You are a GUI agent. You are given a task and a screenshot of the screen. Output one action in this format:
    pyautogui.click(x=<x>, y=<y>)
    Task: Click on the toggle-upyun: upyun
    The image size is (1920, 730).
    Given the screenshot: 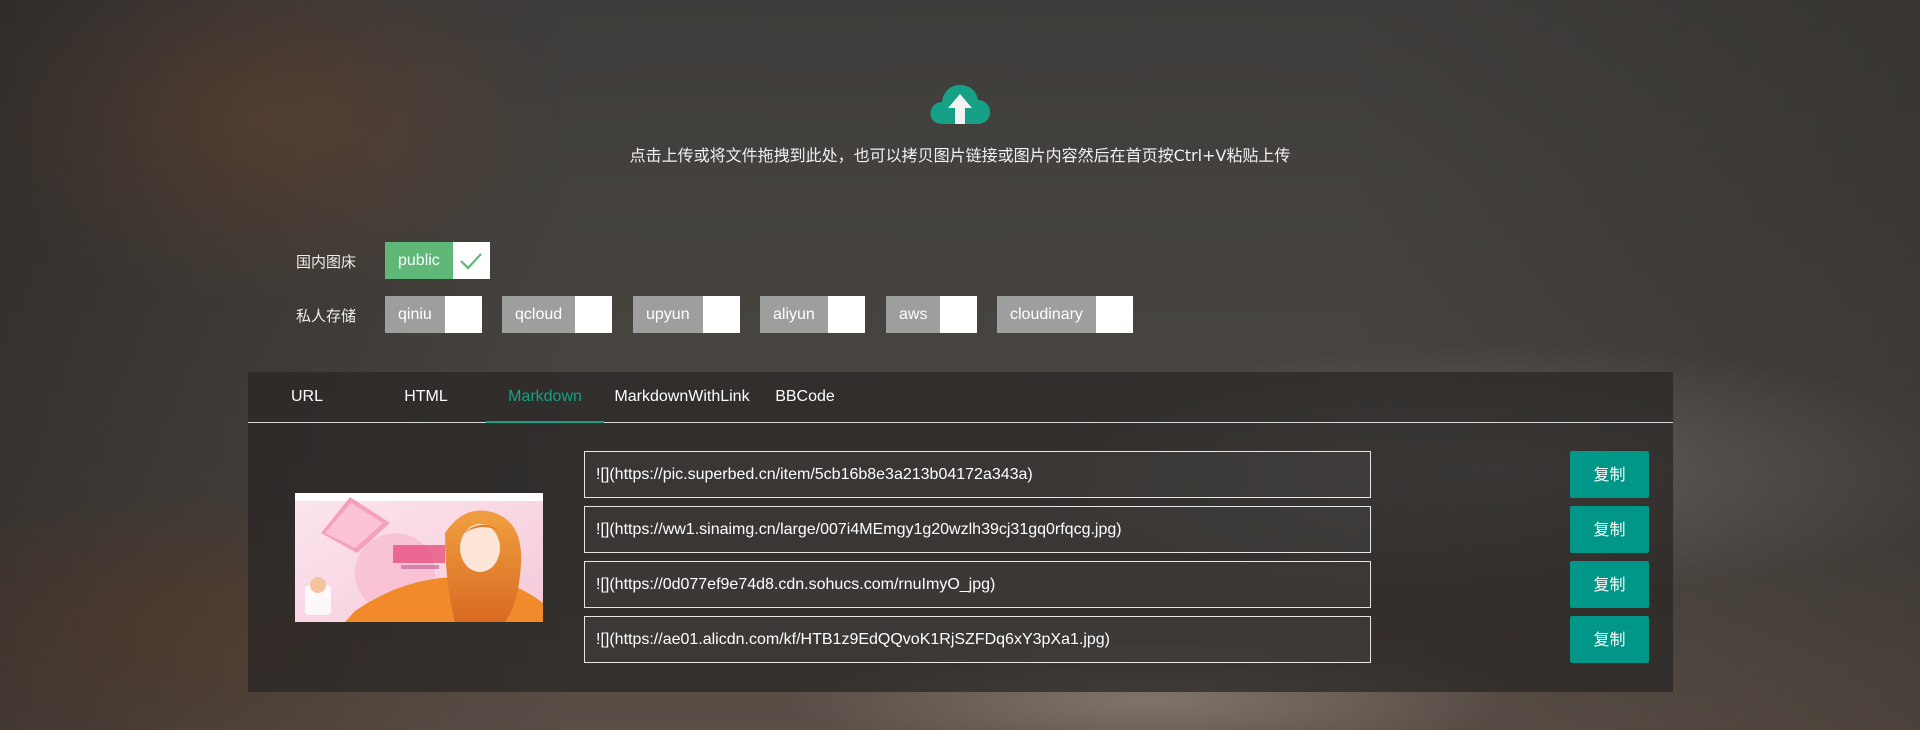 What is the action you would take?
    pyautogui.click(x=686, y=314)
    